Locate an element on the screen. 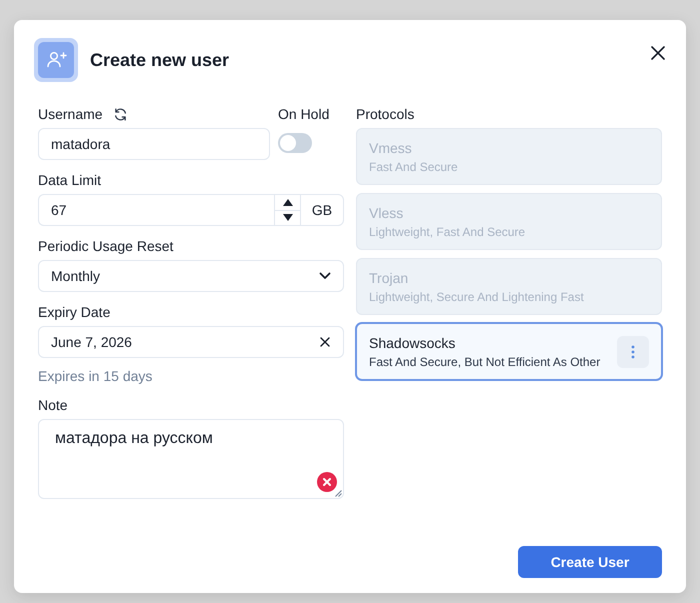 The width and height of the screenshot is (700, 603). more-icon is located at coordinates (633, 351).